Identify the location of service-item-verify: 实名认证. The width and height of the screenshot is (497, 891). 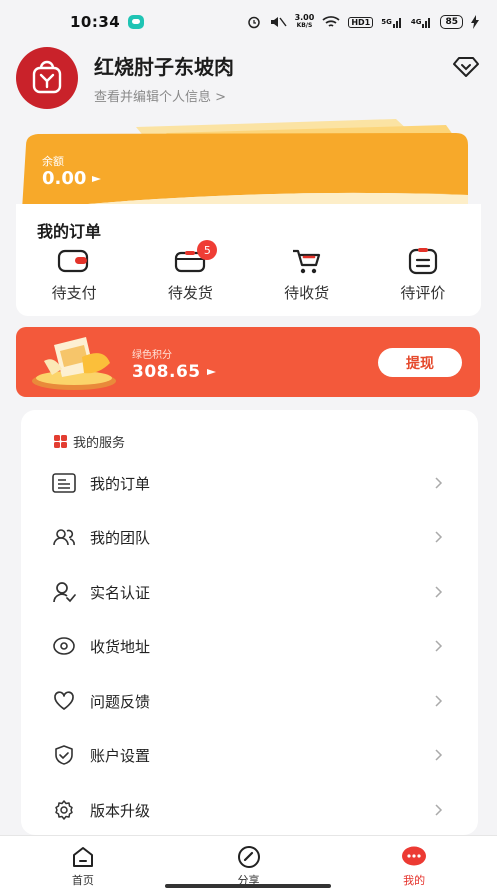
(249, 592).